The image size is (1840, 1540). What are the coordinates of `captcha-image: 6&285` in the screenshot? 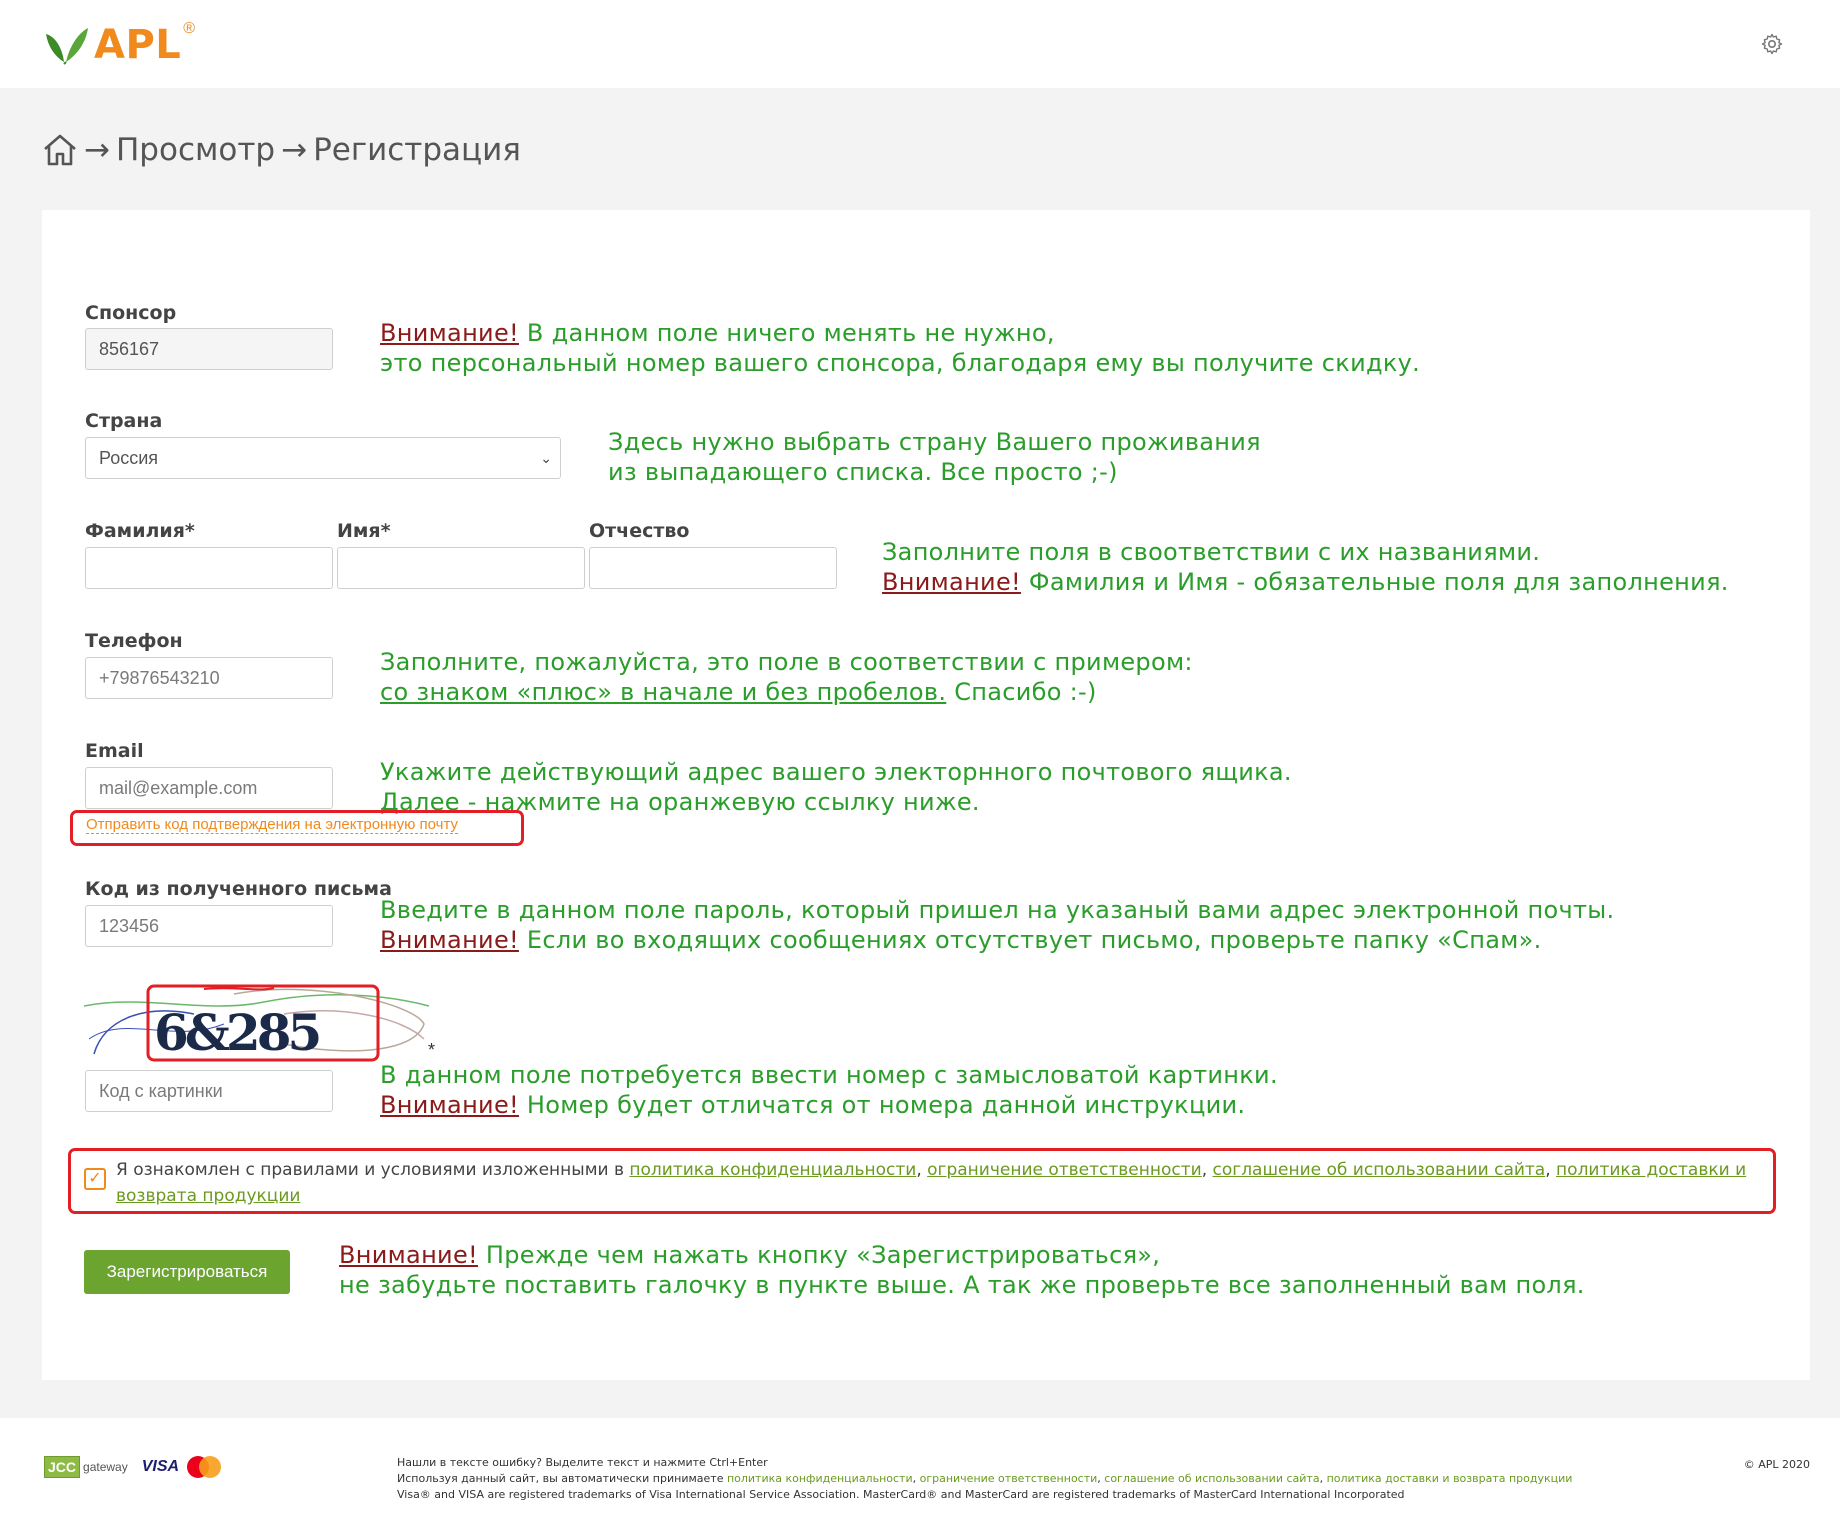 It's located at (257, 1023).